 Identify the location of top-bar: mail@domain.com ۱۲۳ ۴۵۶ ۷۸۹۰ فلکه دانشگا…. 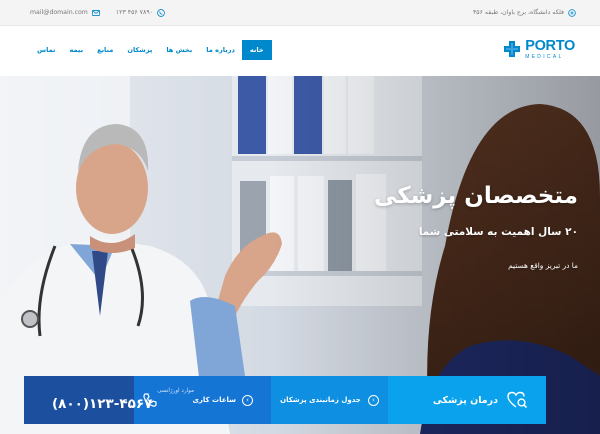
(300, 13).